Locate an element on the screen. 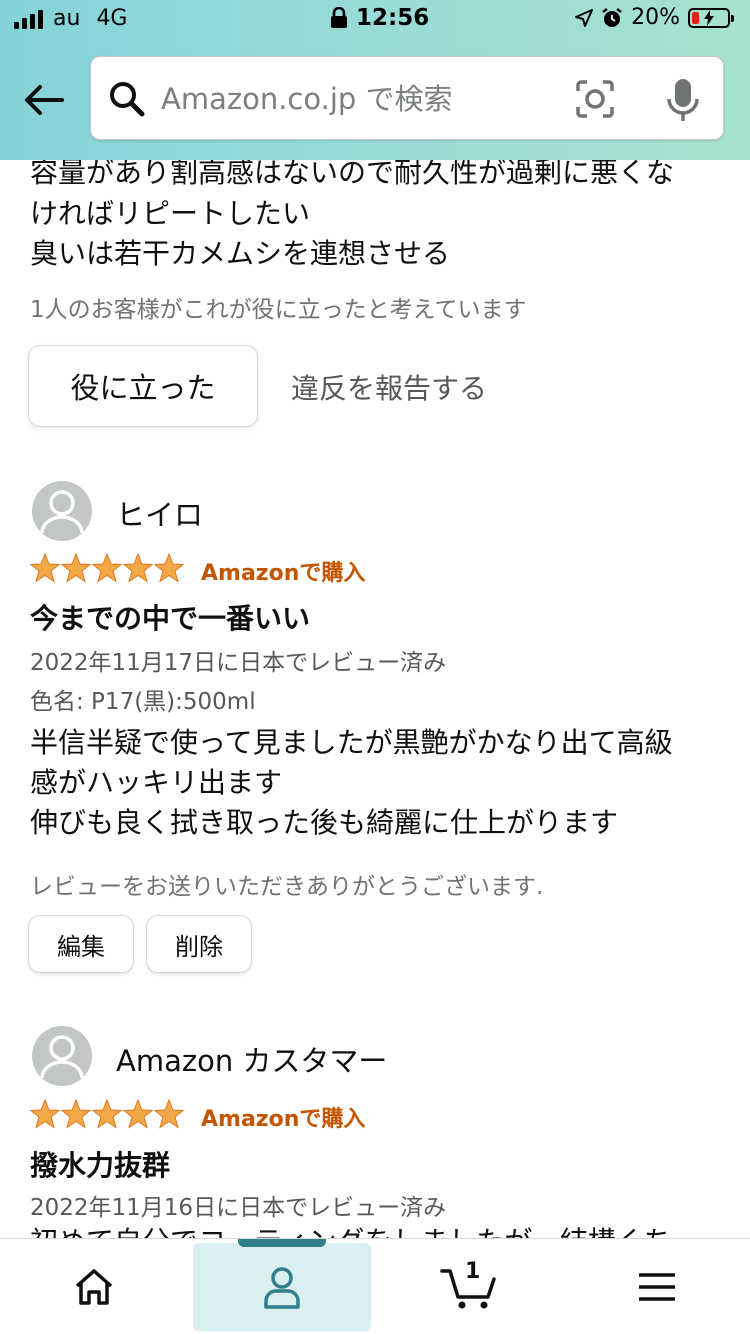 The width and height of the screenshot is (750, 1334). helpful-button: 役に立った is located at coordinates (143, 386).